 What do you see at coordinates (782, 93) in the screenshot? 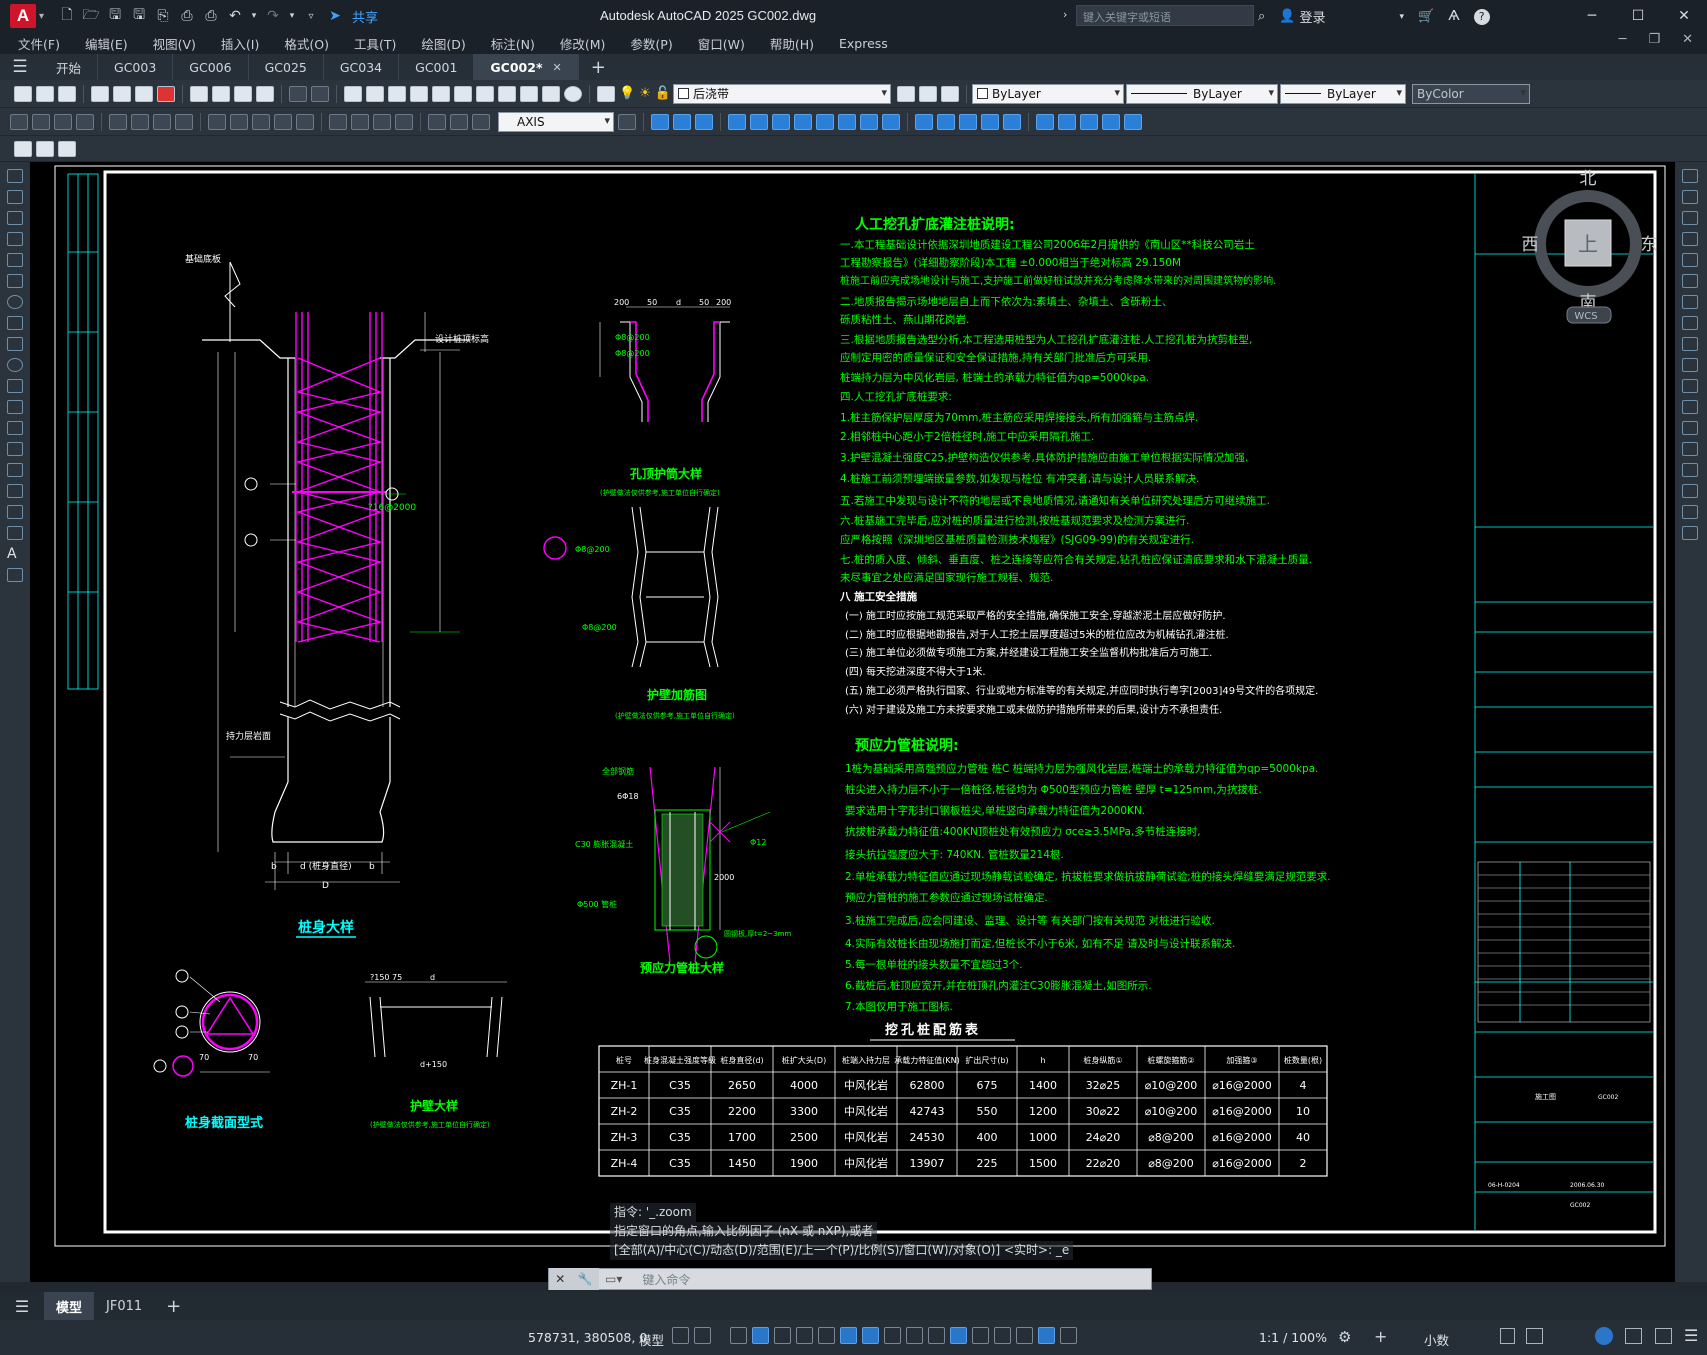
I see `layer-dropdown: 后浇带` at bounding box center [782, 93].